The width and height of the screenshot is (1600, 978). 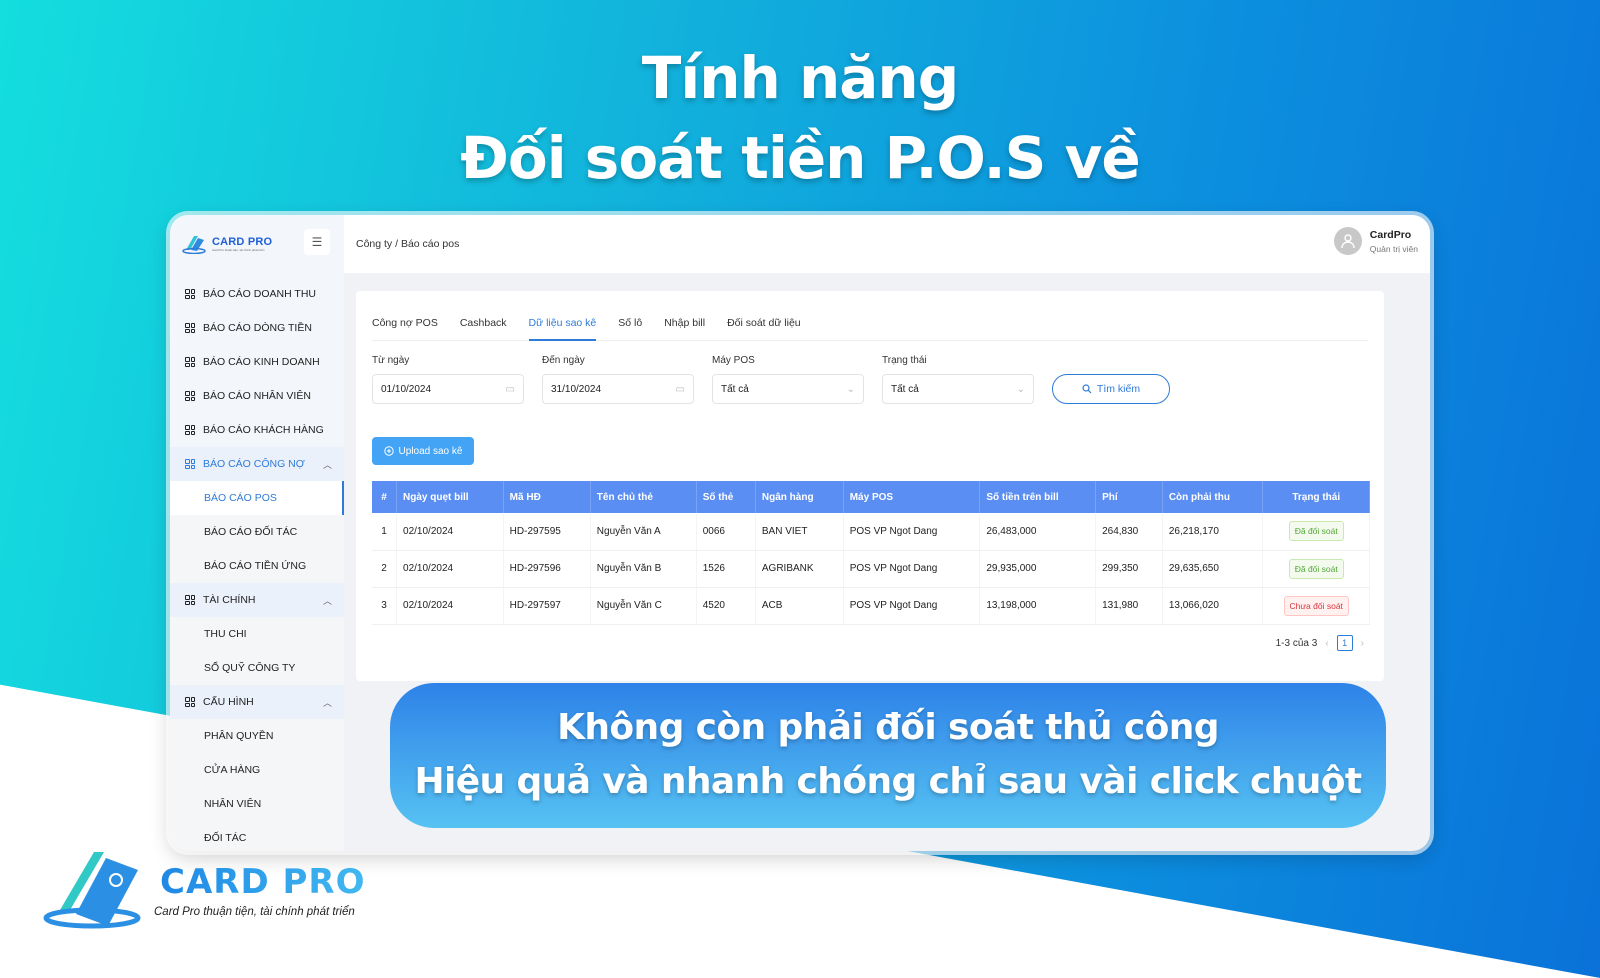 I want to click on cell-bank: ACB, so click(x=799, y=606).